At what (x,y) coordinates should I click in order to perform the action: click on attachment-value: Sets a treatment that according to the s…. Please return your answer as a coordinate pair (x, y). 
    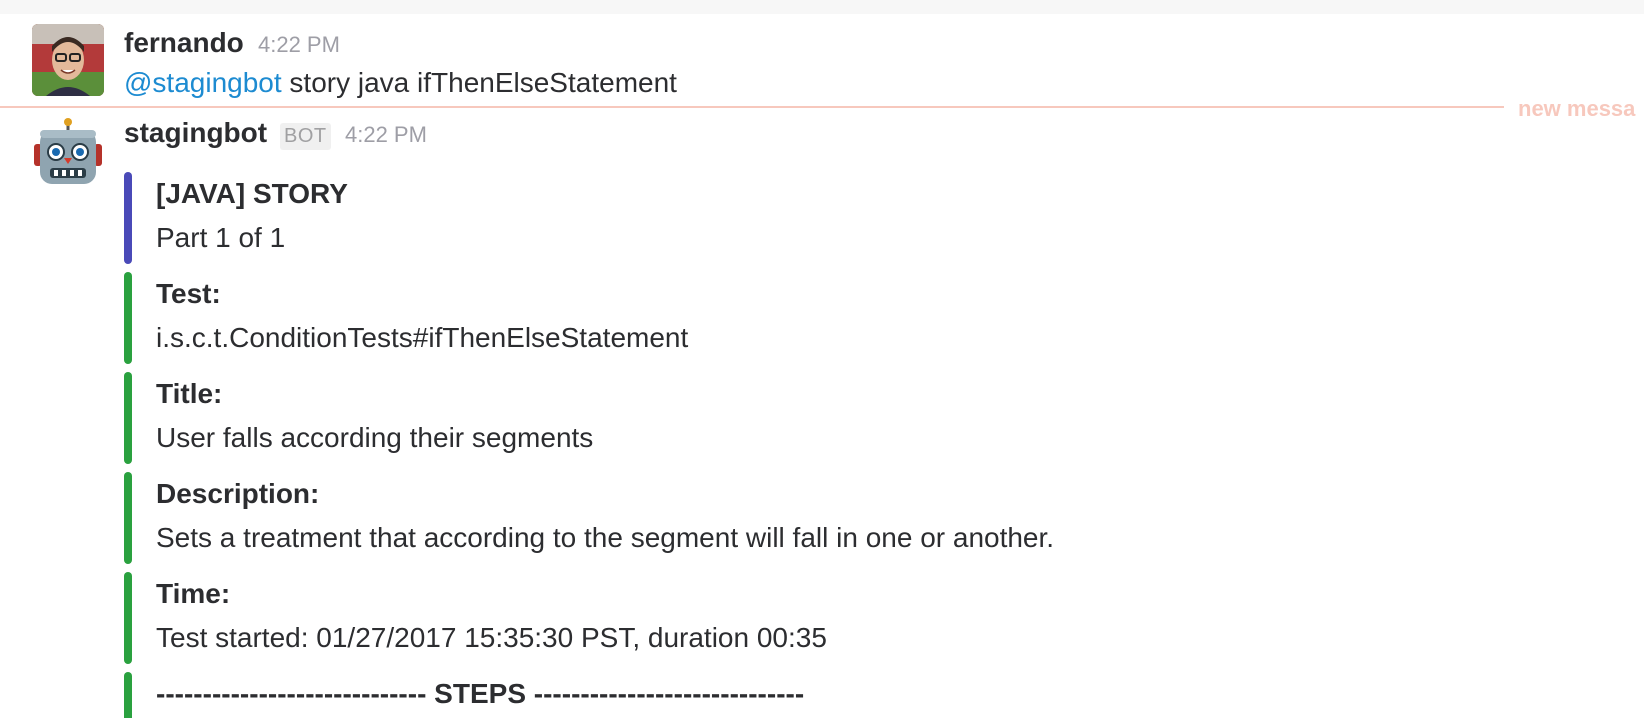
    Looking at the image, I should click on (605, 537).